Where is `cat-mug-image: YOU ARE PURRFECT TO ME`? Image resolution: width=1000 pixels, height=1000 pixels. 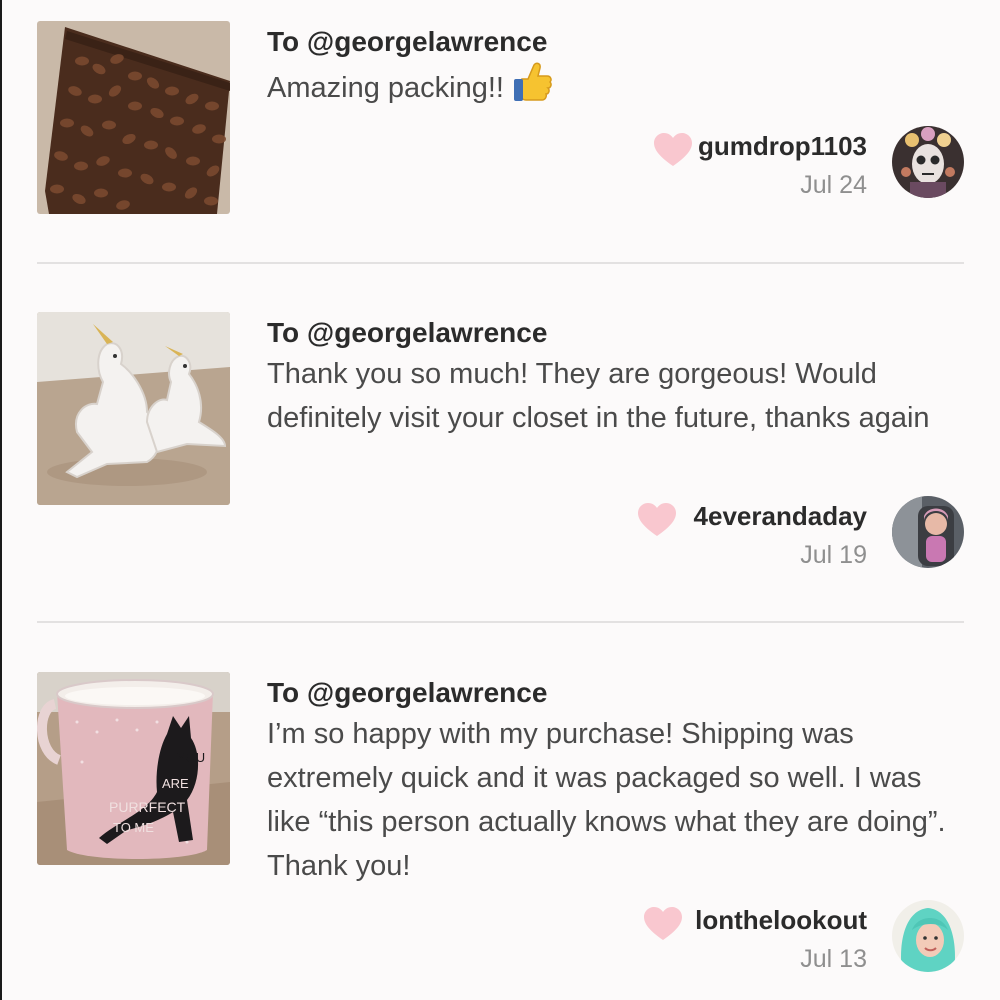
cat-mug-image: YOU ARE PURRFECT TO ME is located at coordinates (133, 768).